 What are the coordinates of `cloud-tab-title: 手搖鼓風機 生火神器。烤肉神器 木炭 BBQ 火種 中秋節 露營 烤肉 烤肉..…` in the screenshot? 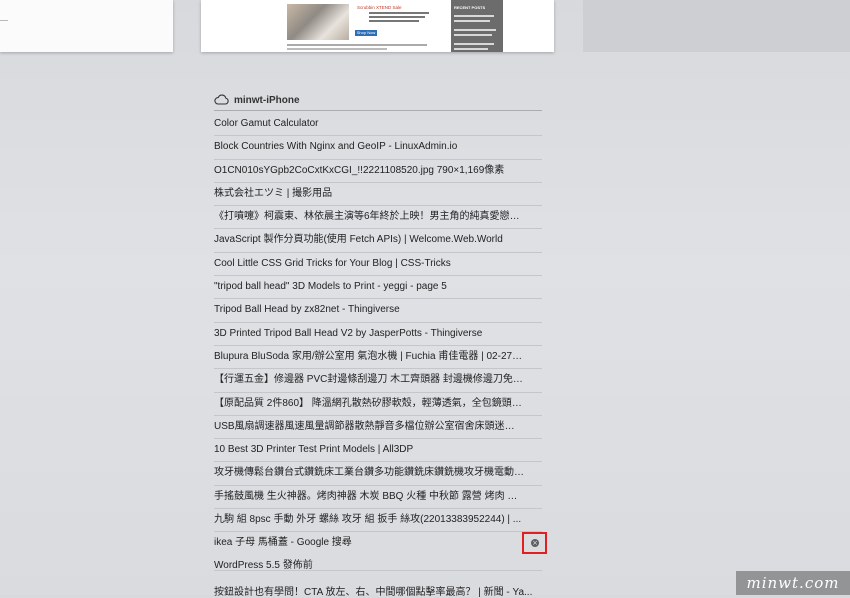 It's located at (369, 496).